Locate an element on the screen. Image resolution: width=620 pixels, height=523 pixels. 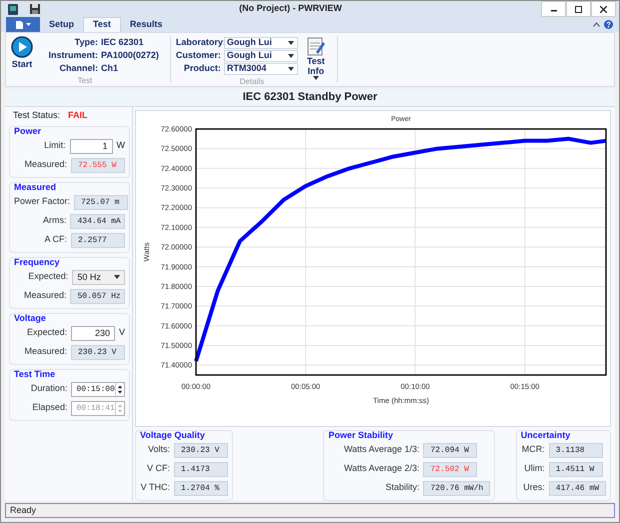
window-title: (No Project) - PWRVIEW is located at coordinates (290, 9).